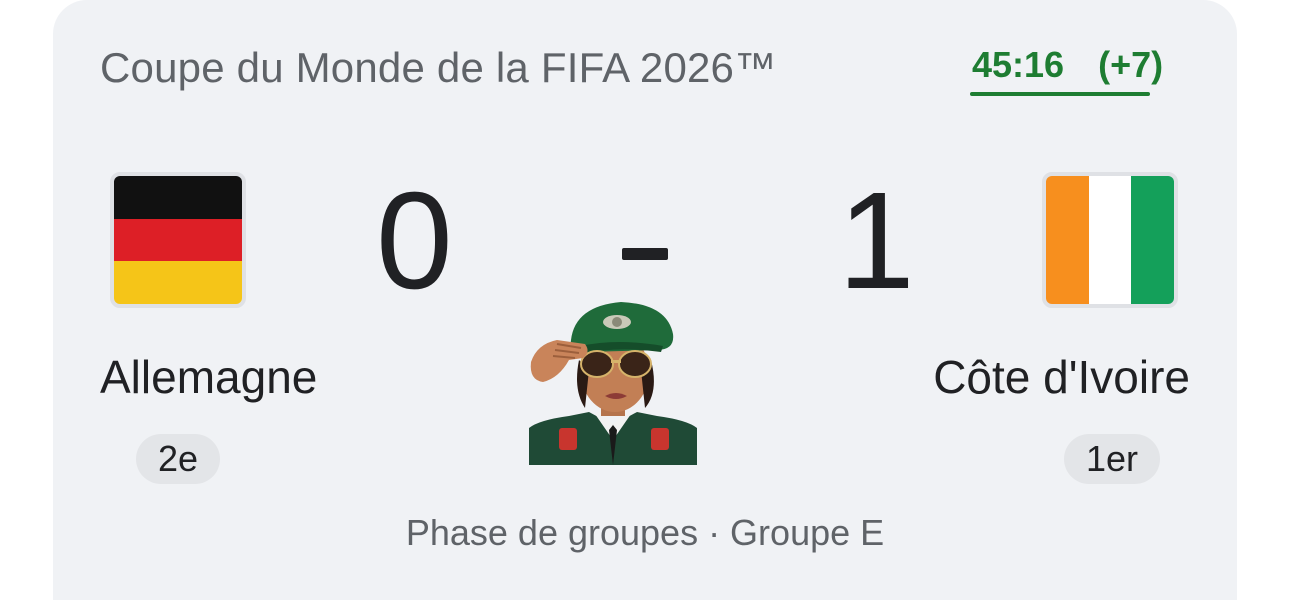  Describe the element at coordinates (208, 377) in the screenshot. I see `home-team-name: Allemagne` at that location.